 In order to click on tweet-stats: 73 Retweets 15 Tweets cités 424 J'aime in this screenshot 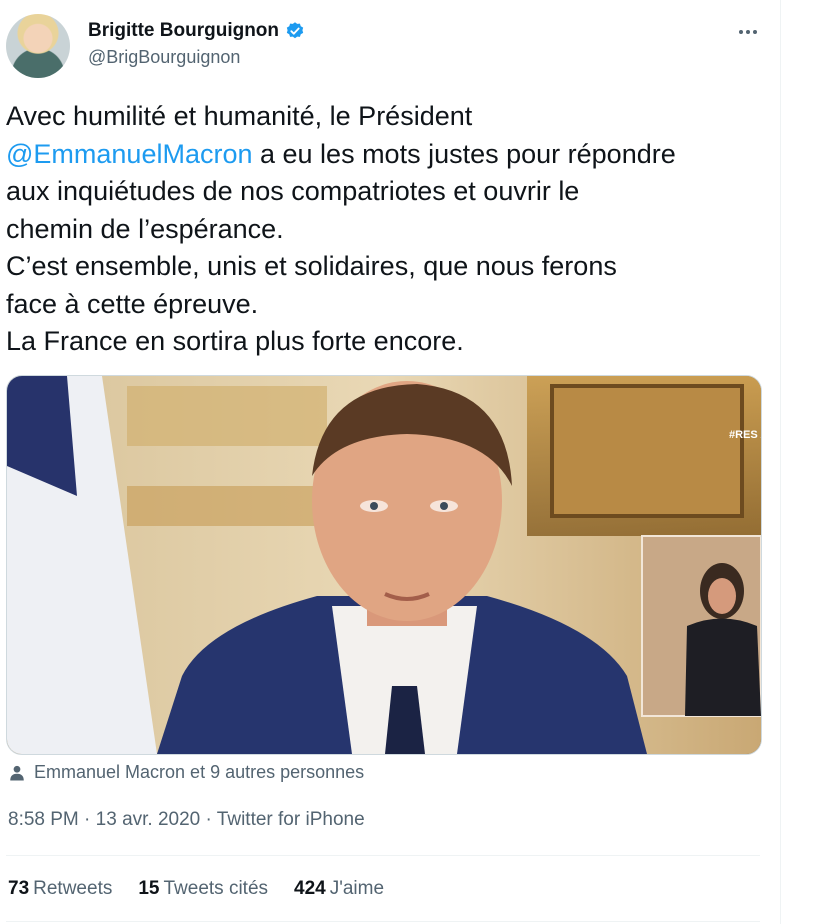, I will do `click(196, 889)`.